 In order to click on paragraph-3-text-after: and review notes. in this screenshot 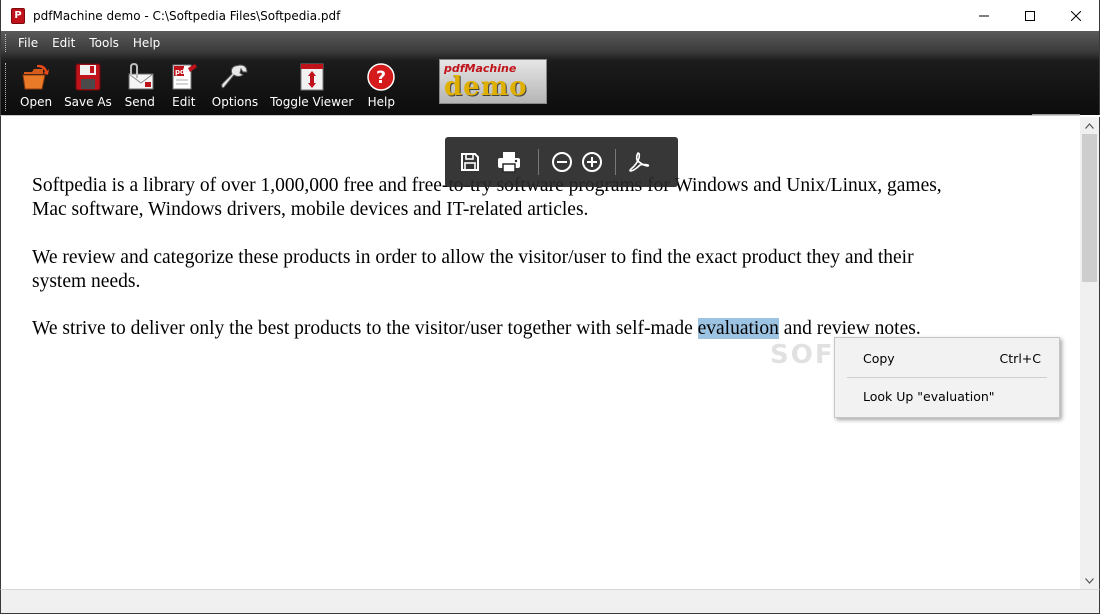, I will do `click(849, 328)`.